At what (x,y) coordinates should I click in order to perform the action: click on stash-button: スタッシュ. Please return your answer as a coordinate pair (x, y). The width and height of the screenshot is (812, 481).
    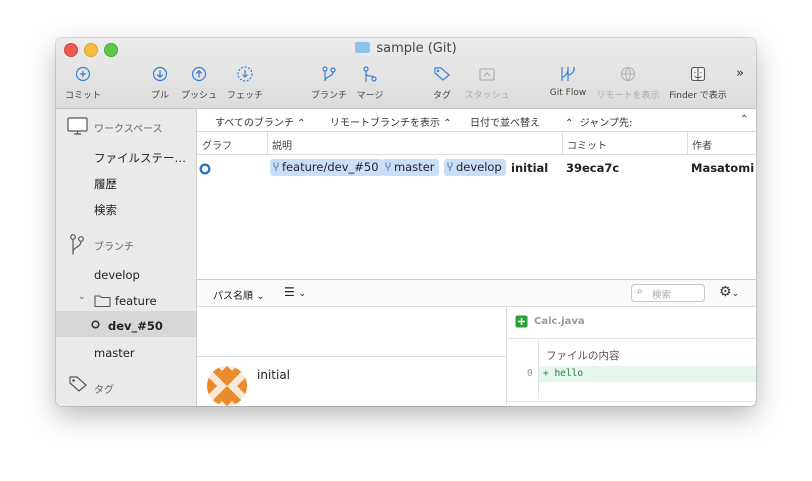
    Looking at the image, I should click on (487, 84).